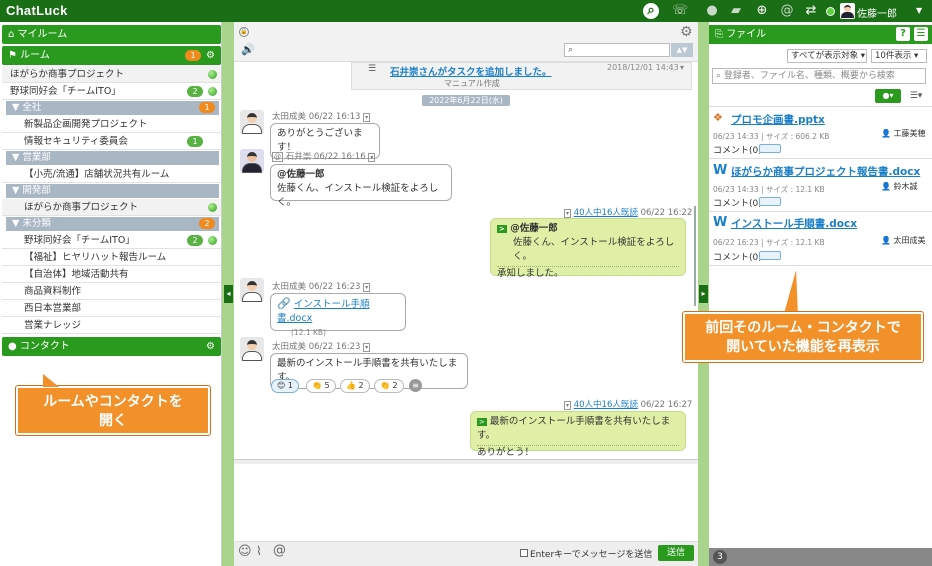 The image size is (932, 566). What do you see at coordinates (643, 67) in the screenshot?
I see `task-date: 2018/12/01 14:43` at bounding box center [643, 67].